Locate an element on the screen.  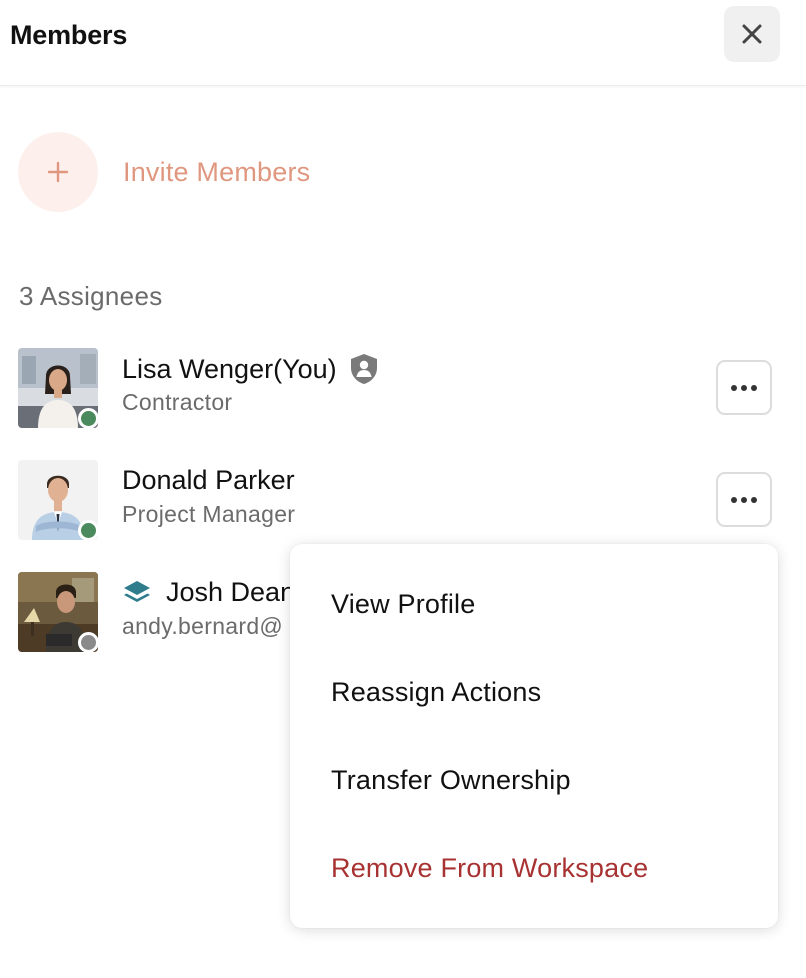
member-name: Donald Parker is located at coordinates (208, 480).